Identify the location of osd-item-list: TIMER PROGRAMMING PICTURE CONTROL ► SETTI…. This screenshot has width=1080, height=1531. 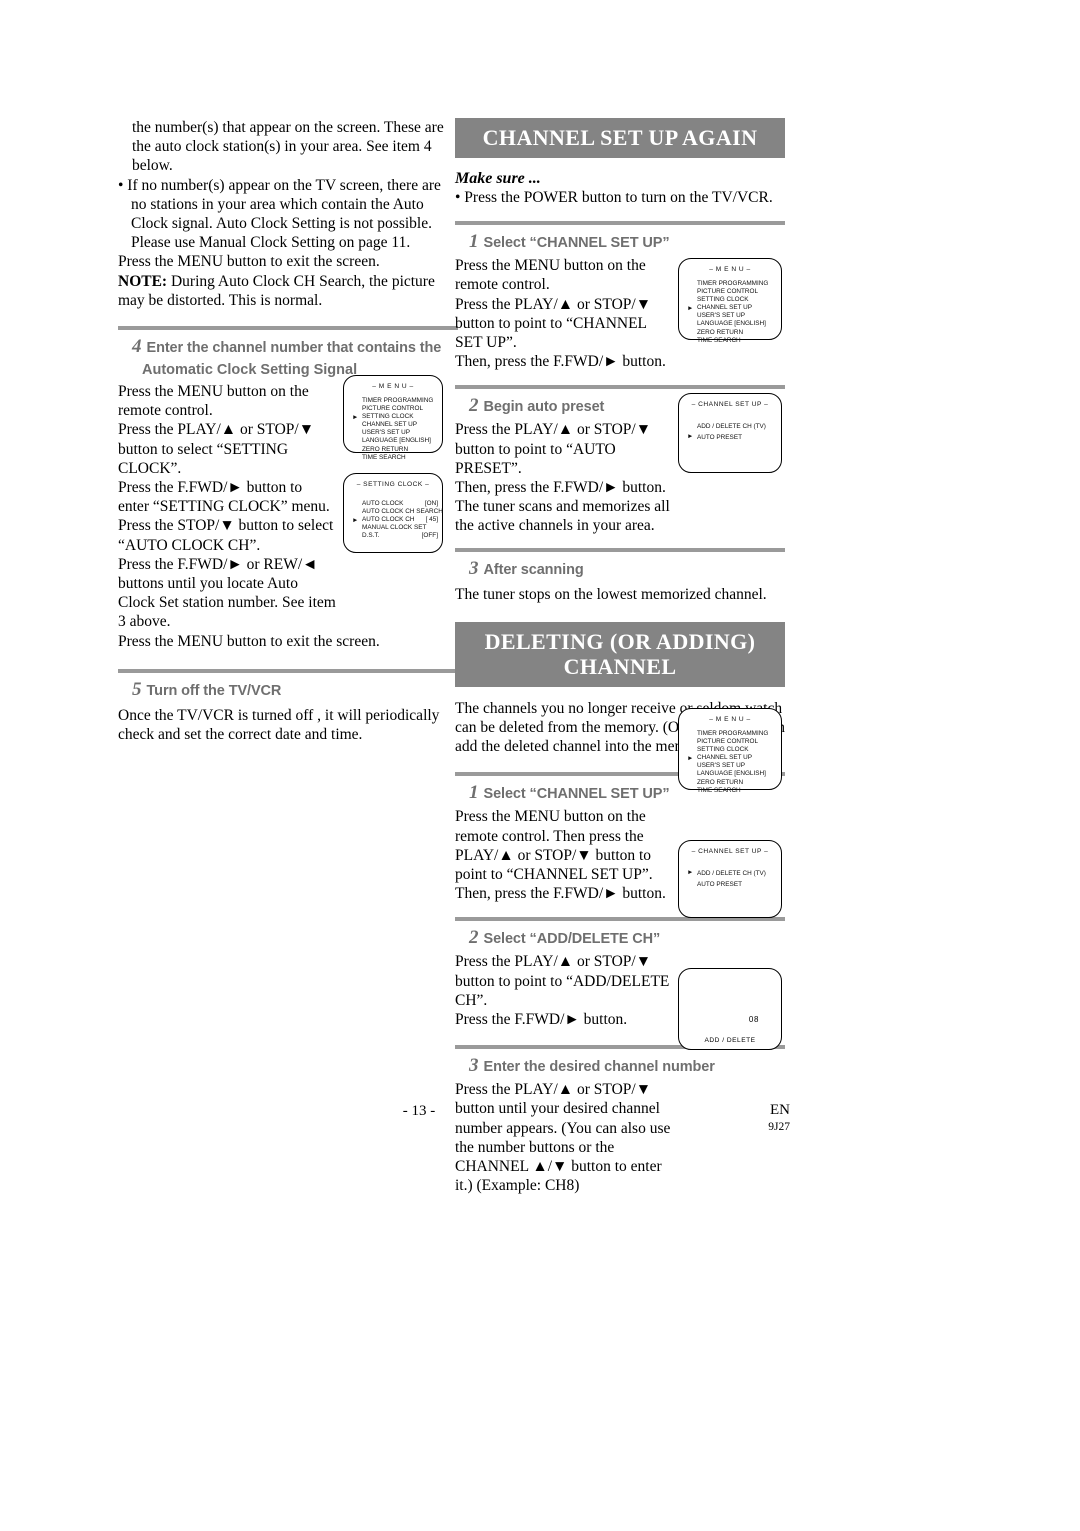
(393, 429).